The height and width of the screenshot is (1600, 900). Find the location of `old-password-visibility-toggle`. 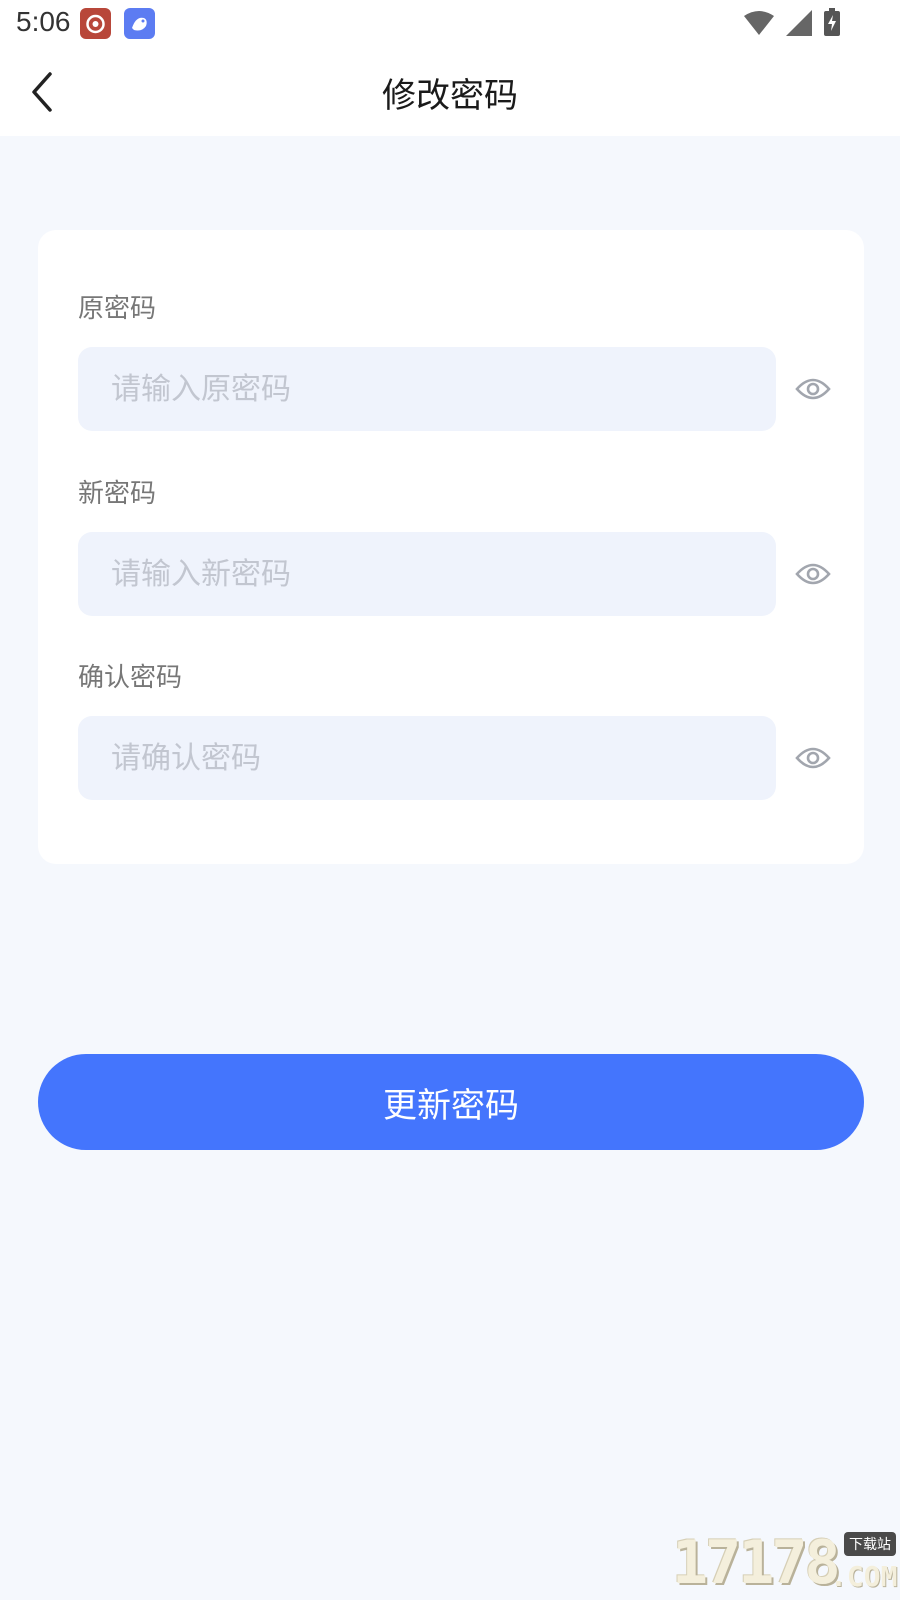

old-password-visibility-toggle is located at coordinates (813, 389).